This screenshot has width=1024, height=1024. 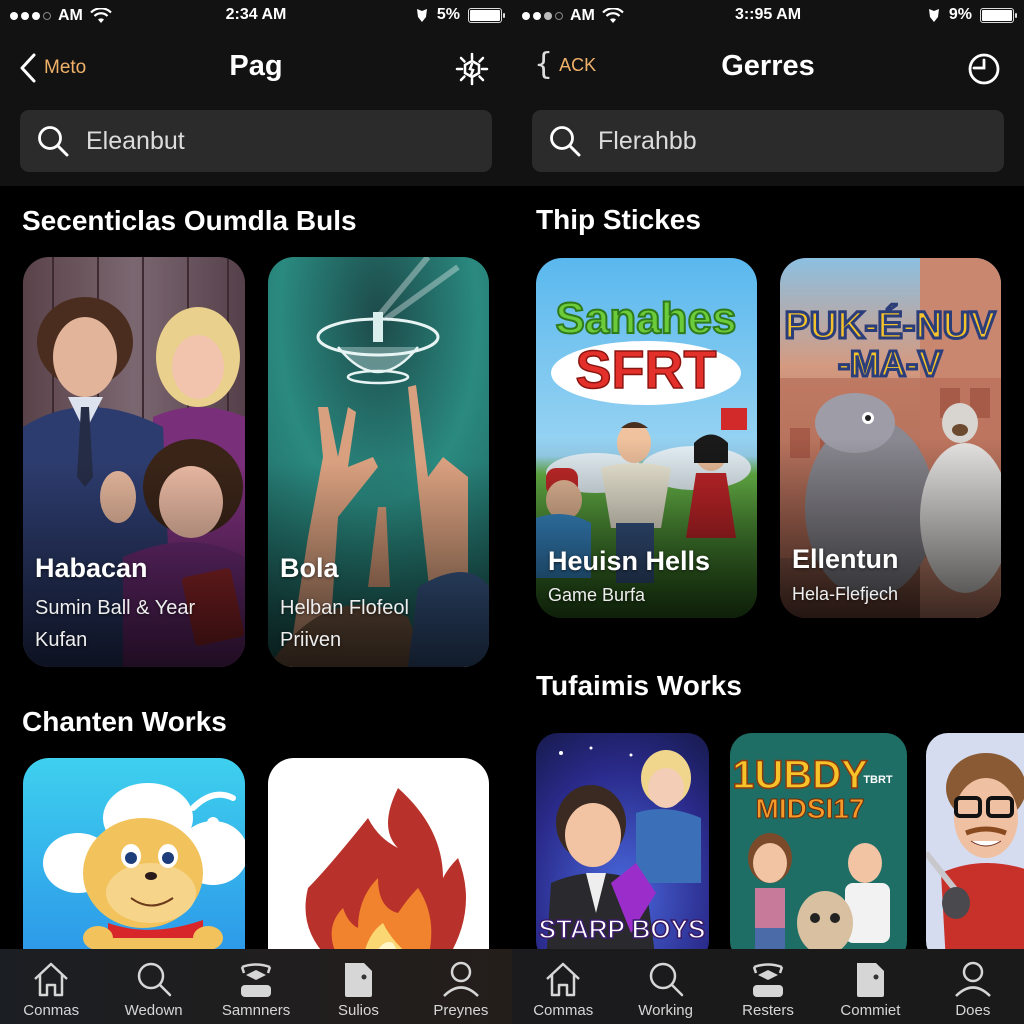 I want to click on art-subtitle-text: SFRT, so click(x=646, y=370).